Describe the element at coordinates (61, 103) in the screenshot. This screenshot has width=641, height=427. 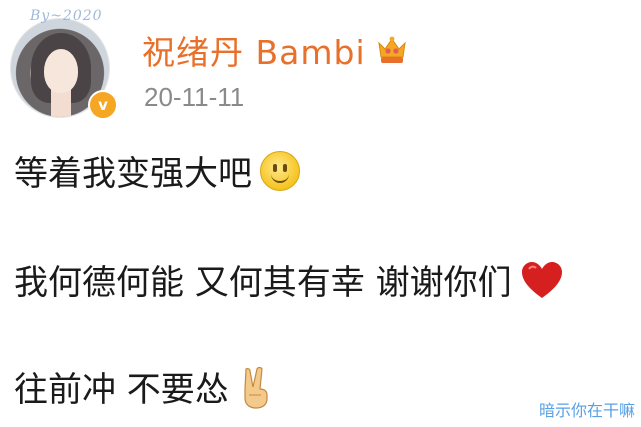
I see `avatar-neck` at that location.